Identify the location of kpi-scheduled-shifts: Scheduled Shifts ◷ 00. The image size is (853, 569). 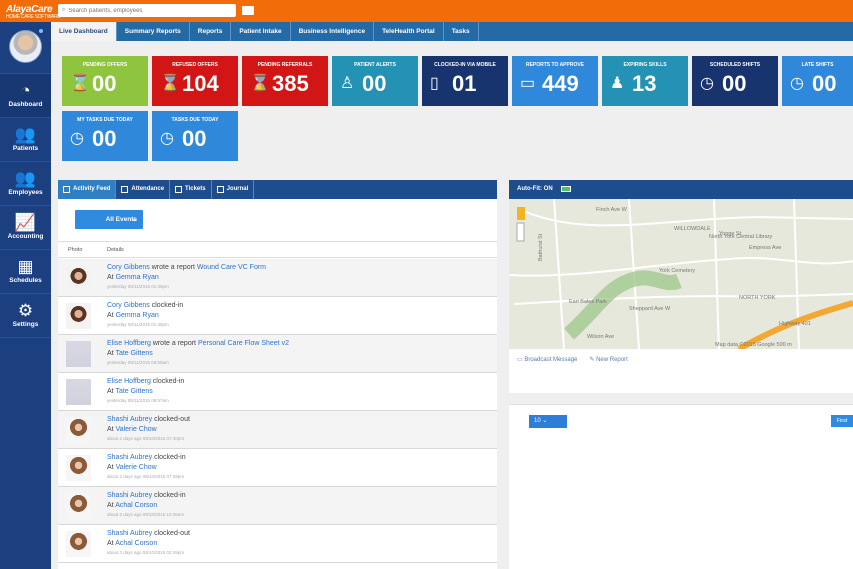
(735, 81).